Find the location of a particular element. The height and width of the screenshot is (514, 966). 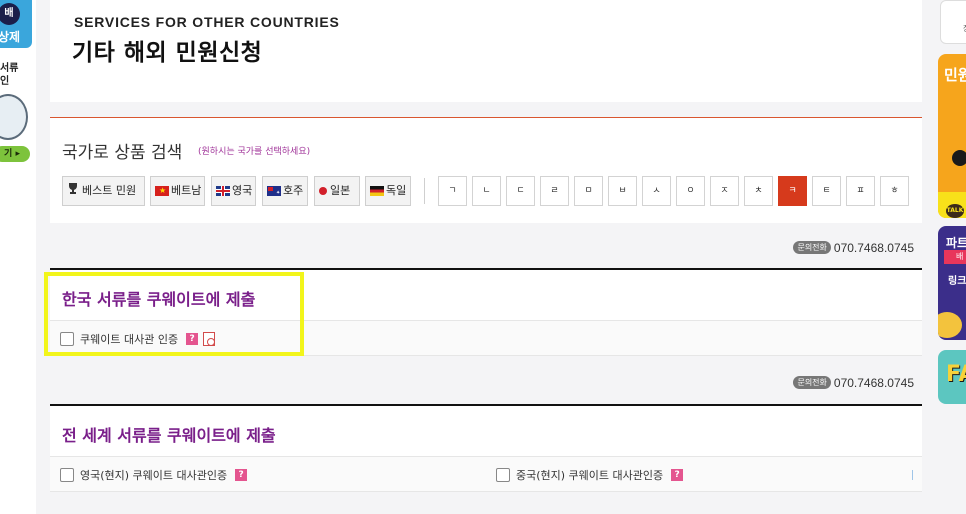

country-label: 일본 is located at coordinates (340, 190).